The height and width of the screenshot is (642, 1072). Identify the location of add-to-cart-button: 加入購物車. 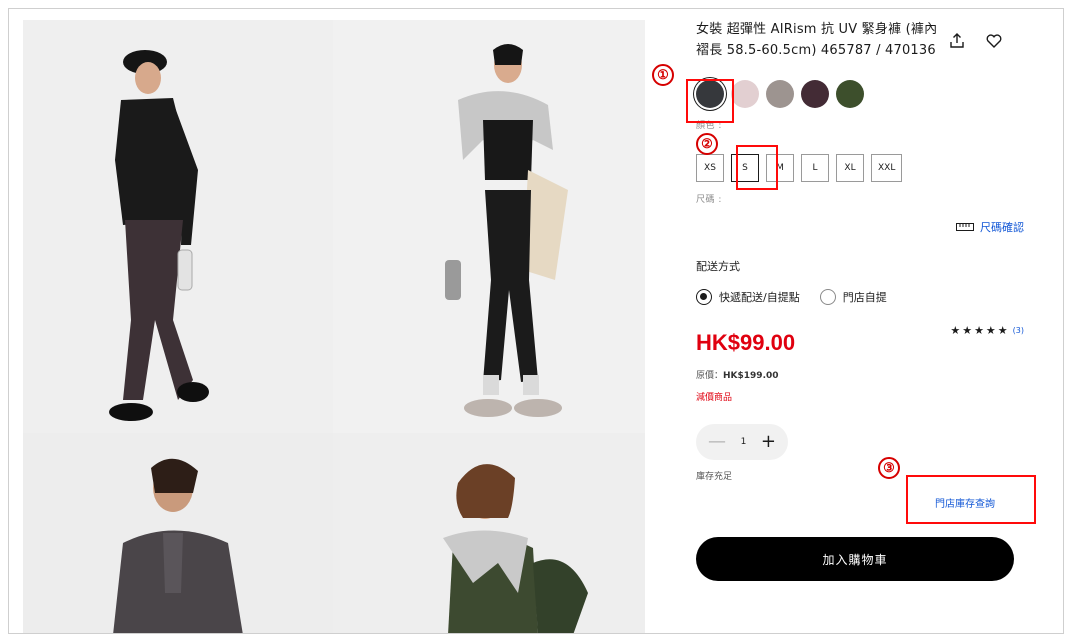
(855, 559).